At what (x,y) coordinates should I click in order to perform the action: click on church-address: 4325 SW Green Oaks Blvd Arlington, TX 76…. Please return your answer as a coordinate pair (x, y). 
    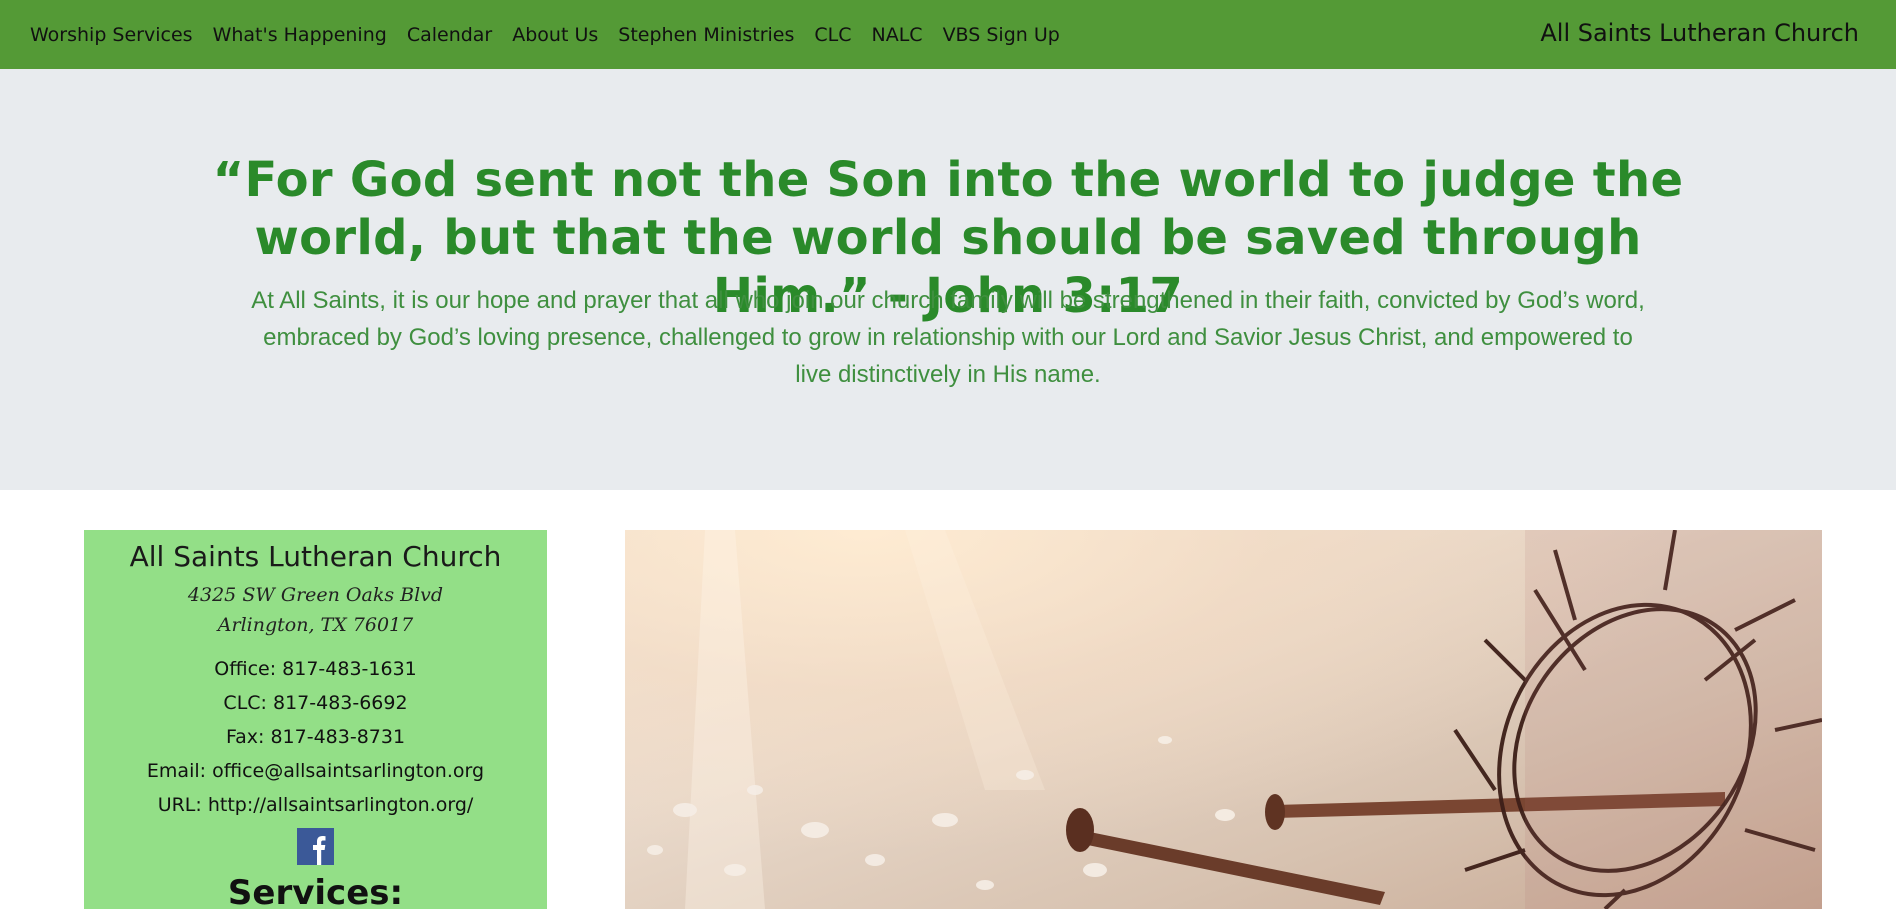
    Looking at the image, I should click on (315, 610).